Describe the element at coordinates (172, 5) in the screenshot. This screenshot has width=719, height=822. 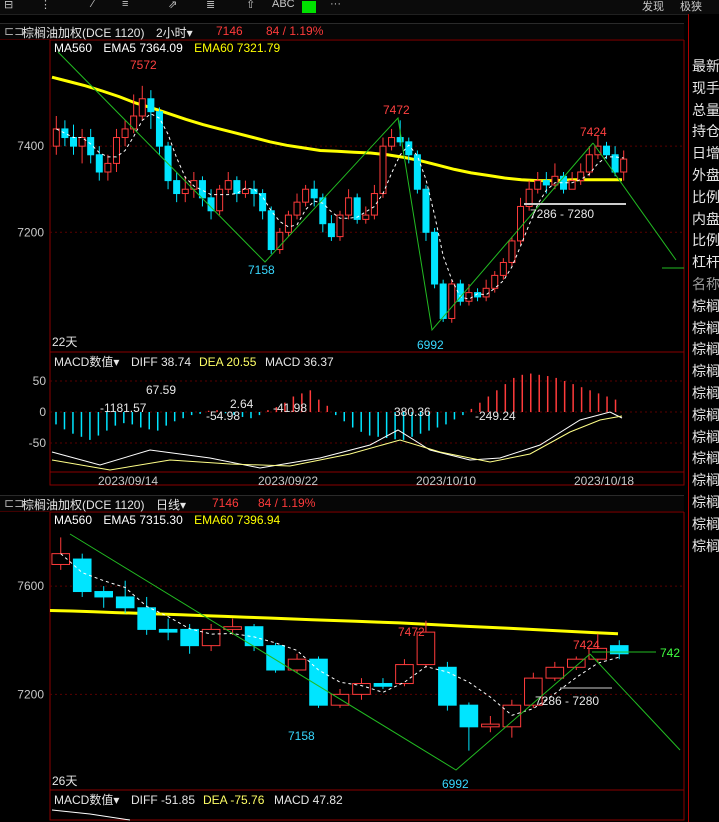
I see `toolbar-icon-5: ⇗` at that location.